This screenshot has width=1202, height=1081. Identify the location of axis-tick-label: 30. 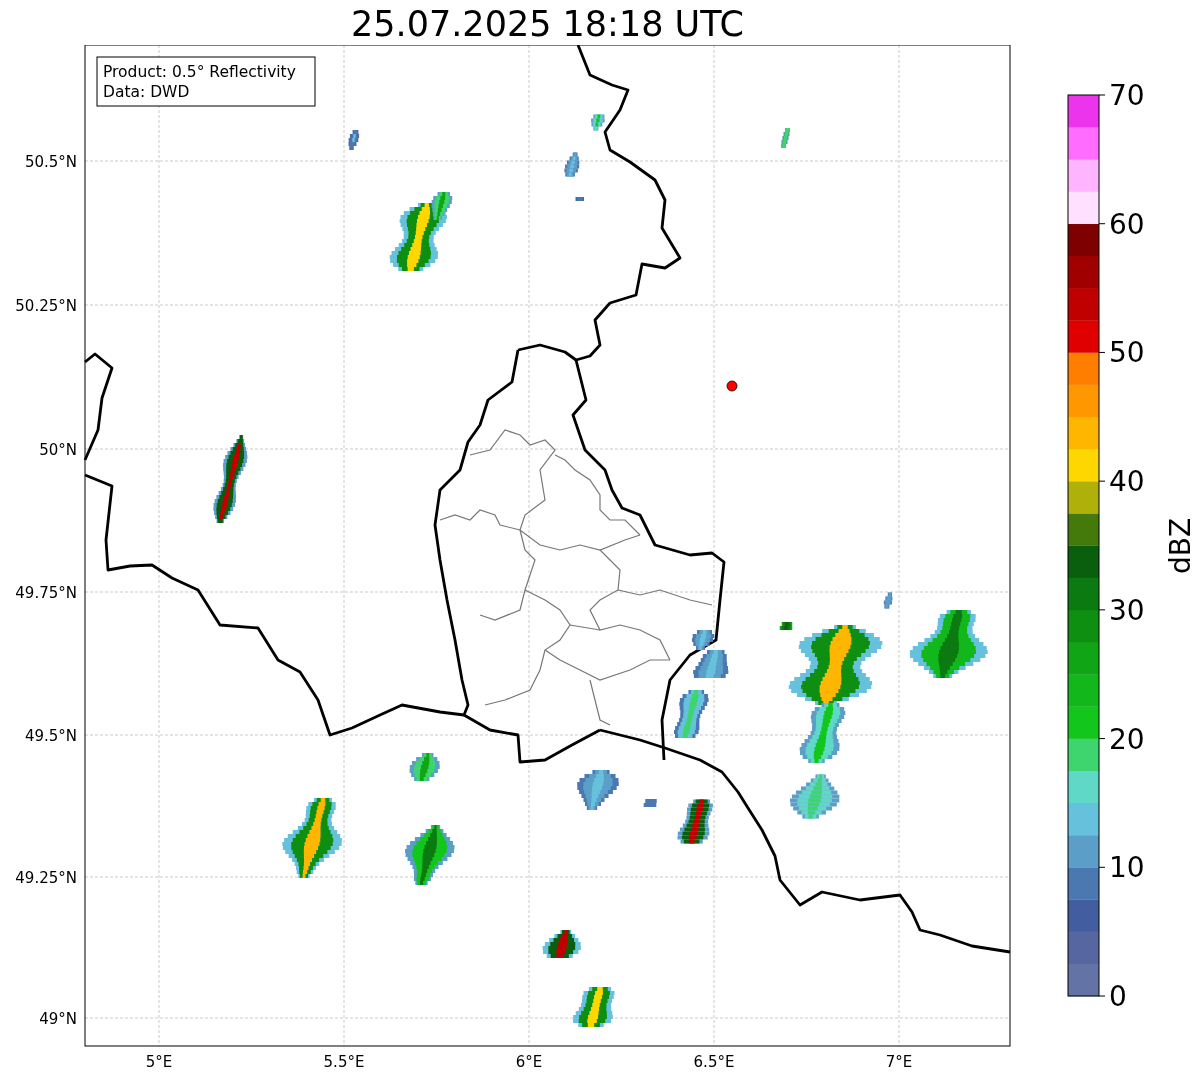
(1127, 610).